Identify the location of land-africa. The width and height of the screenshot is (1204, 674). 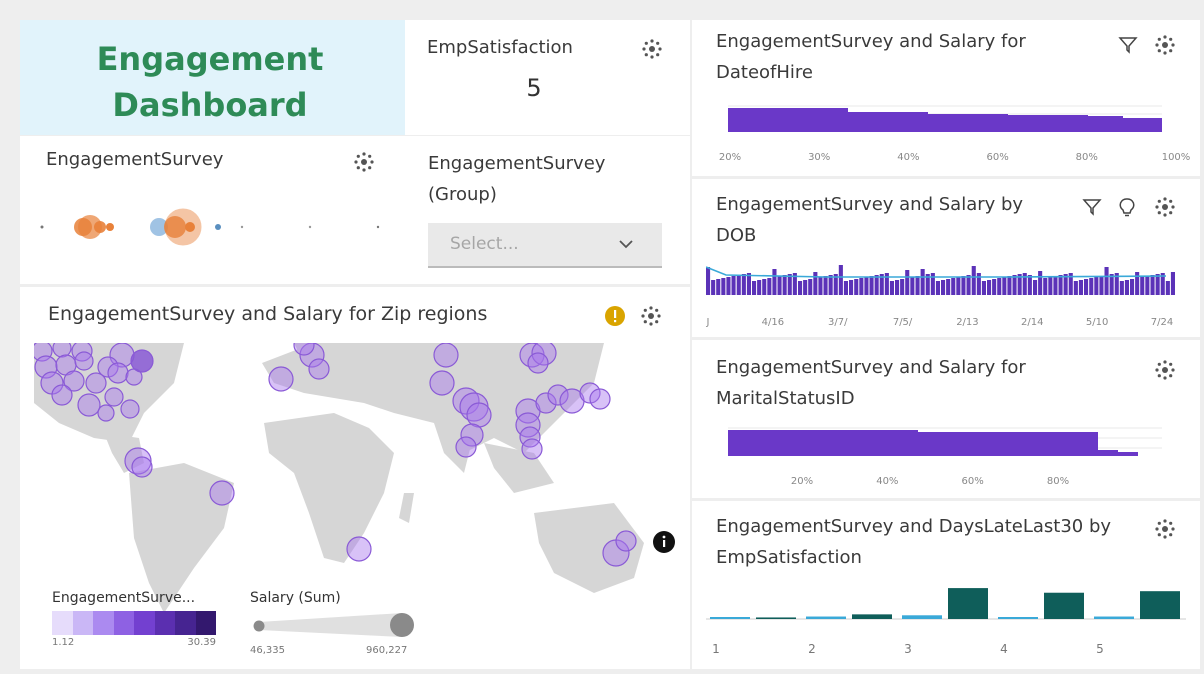
(329, 488).